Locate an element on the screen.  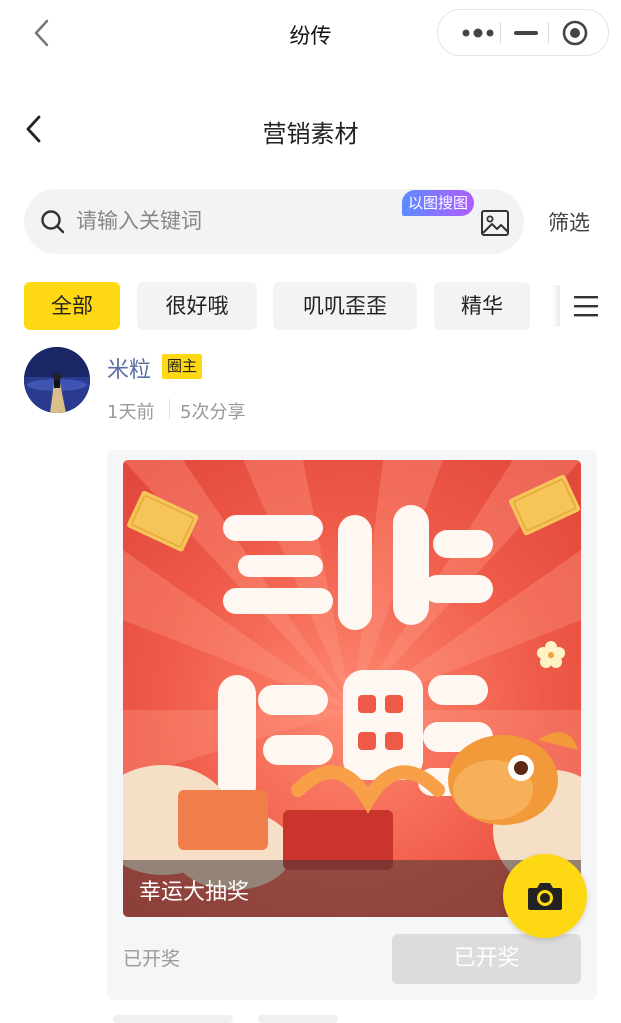
minimize-icon is located at coordinates (526, 33).